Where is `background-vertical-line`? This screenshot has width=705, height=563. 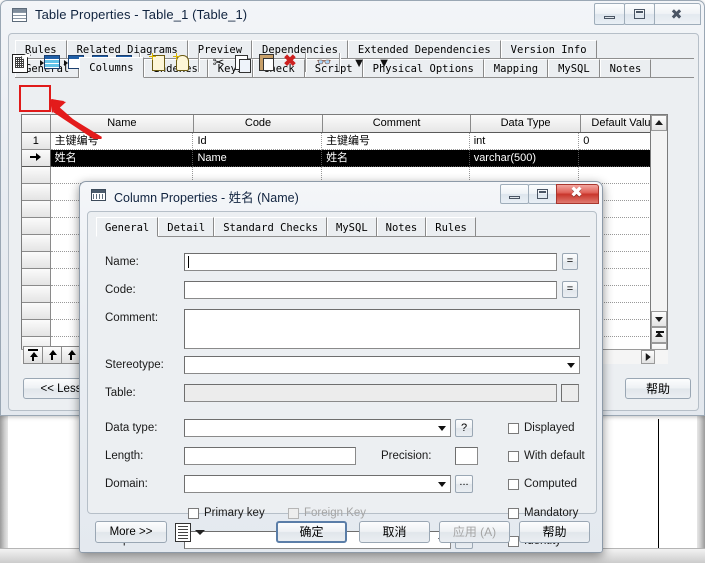 background-vertical-line is located at coordinates (658, 483).